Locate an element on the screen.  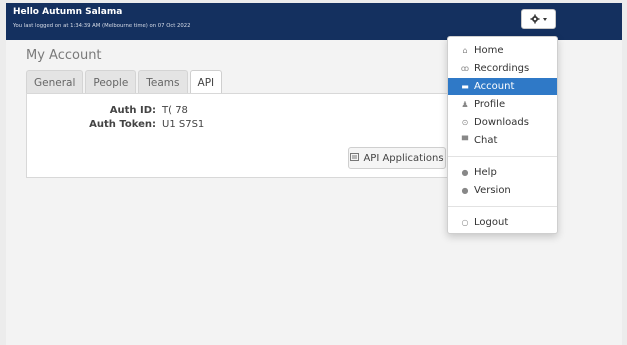
menu-item-label: Recordings is located at coordinates (502, 68).